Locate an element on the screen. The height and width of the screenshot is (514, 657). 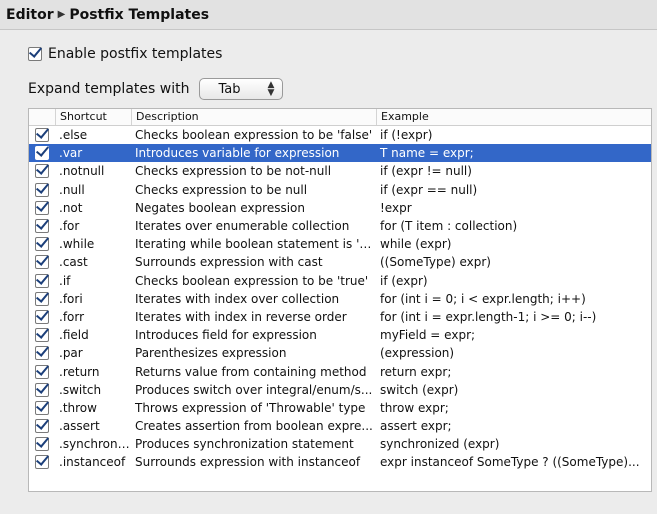
row-shortcut: .null is located at coordinates (72, 189).